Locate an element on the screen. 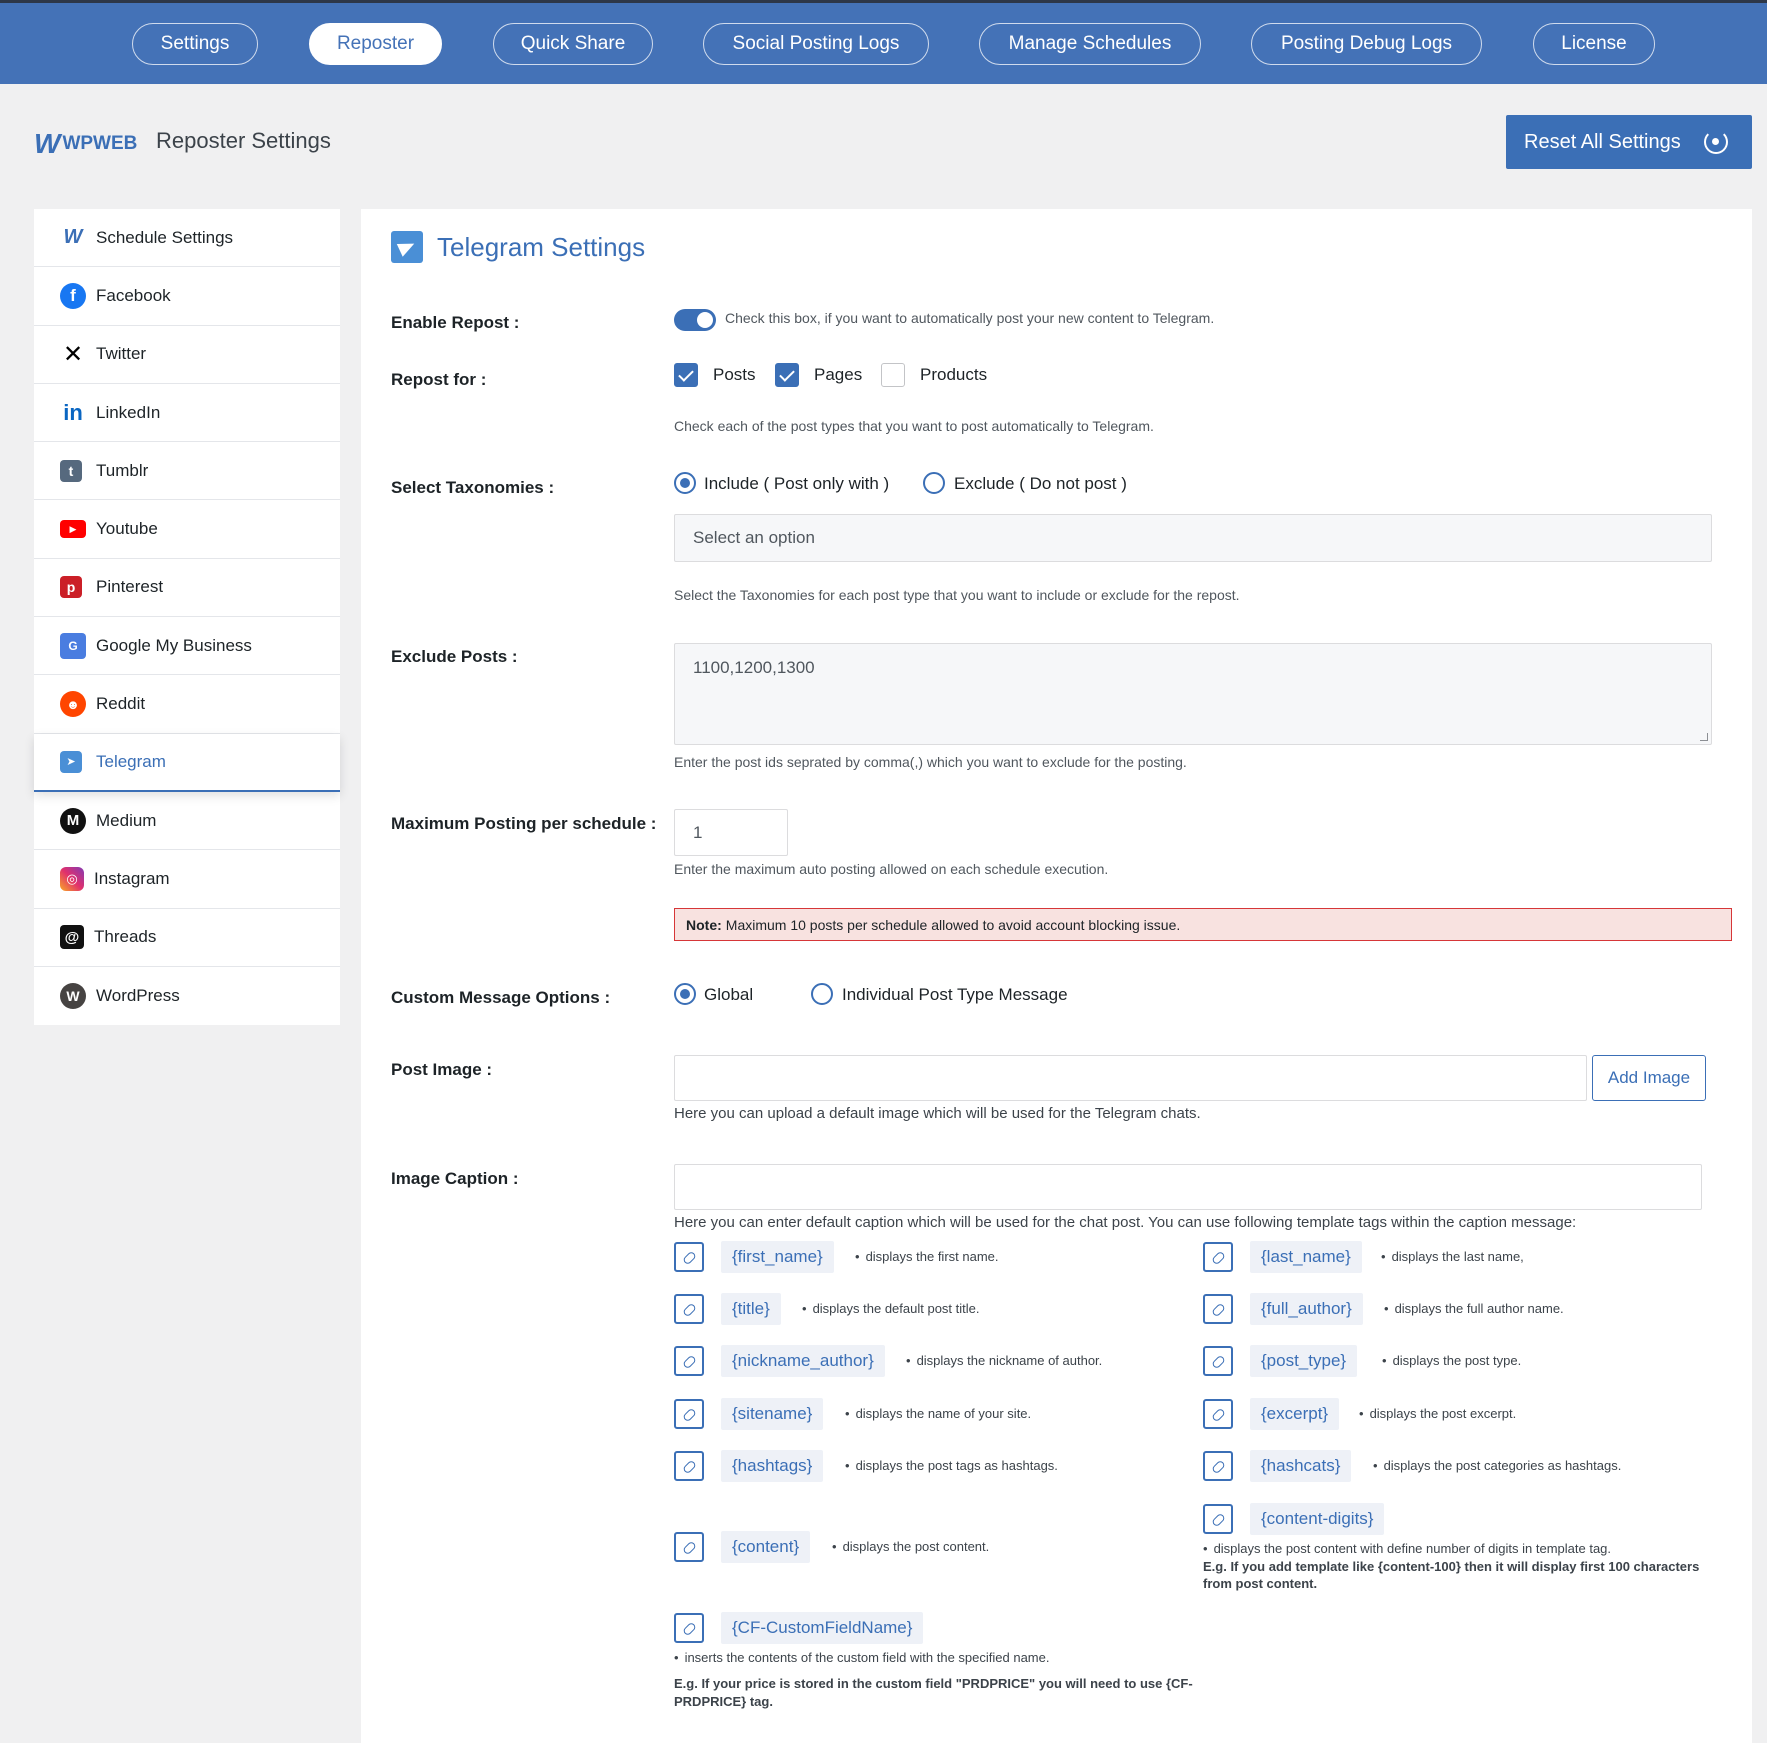  global-radio-label: Global is located at coordinates (729, 994).